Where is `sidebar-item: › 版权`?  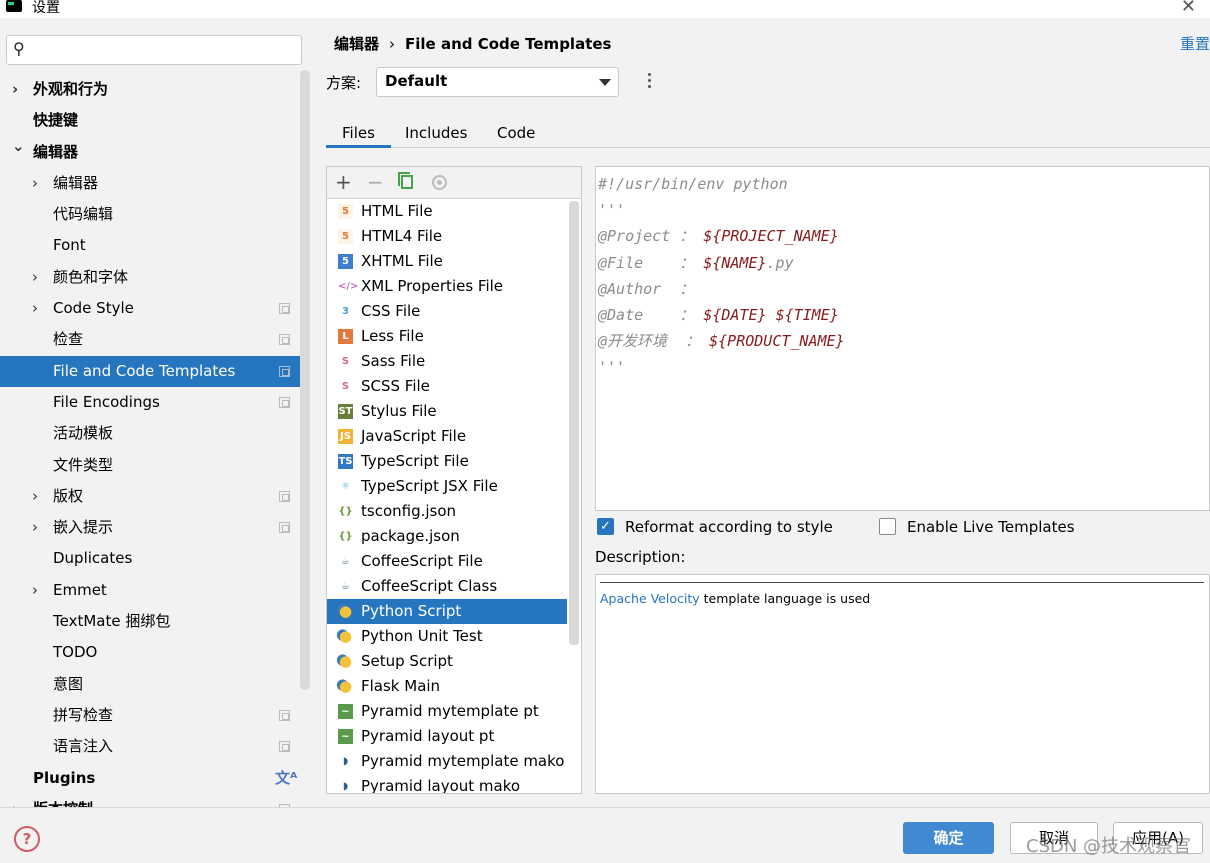 sidebar-item: › 版权 is located at coordinates (150, 496).